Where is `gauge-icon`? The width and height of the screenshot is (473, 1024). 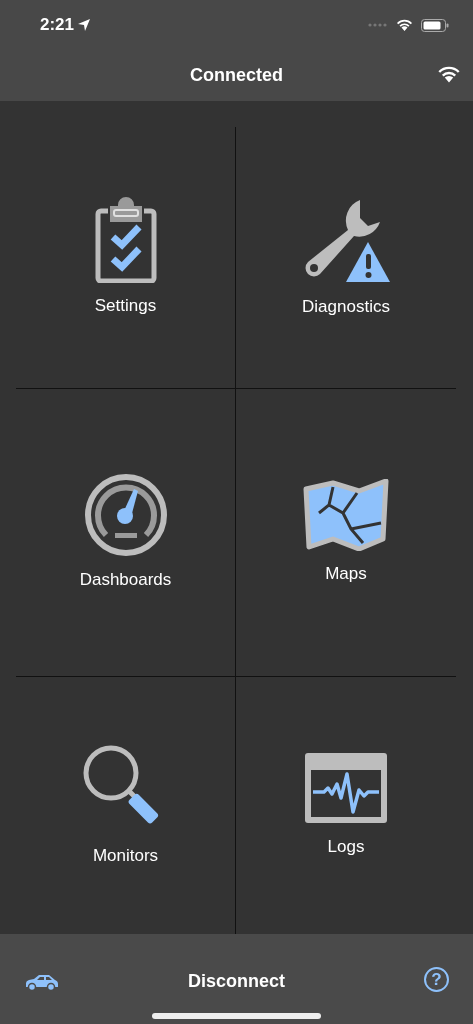
gauge-icon is located at coordinates (125, 514).